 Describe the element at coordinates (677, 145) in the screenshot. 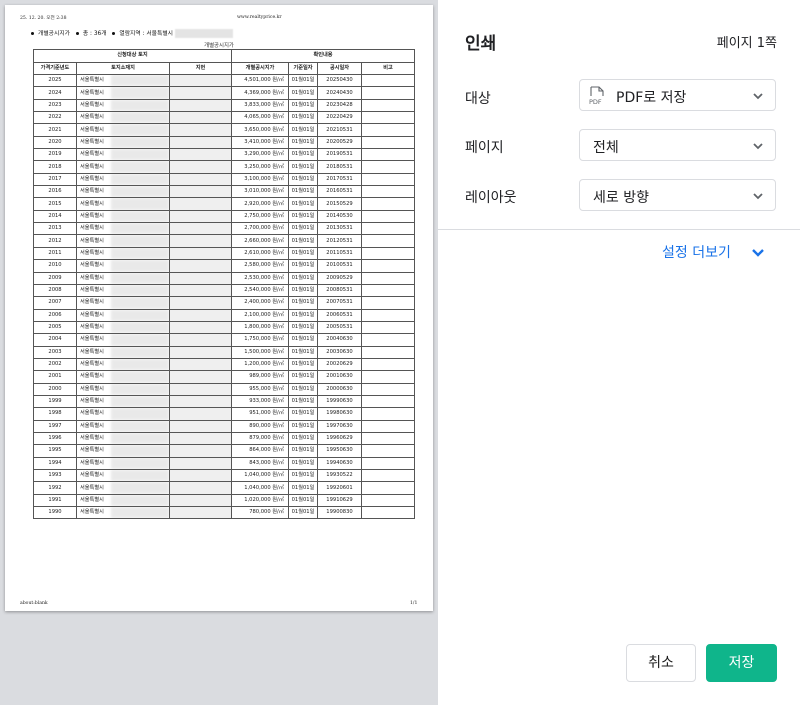

I see `pages-select: 전체` at that location.